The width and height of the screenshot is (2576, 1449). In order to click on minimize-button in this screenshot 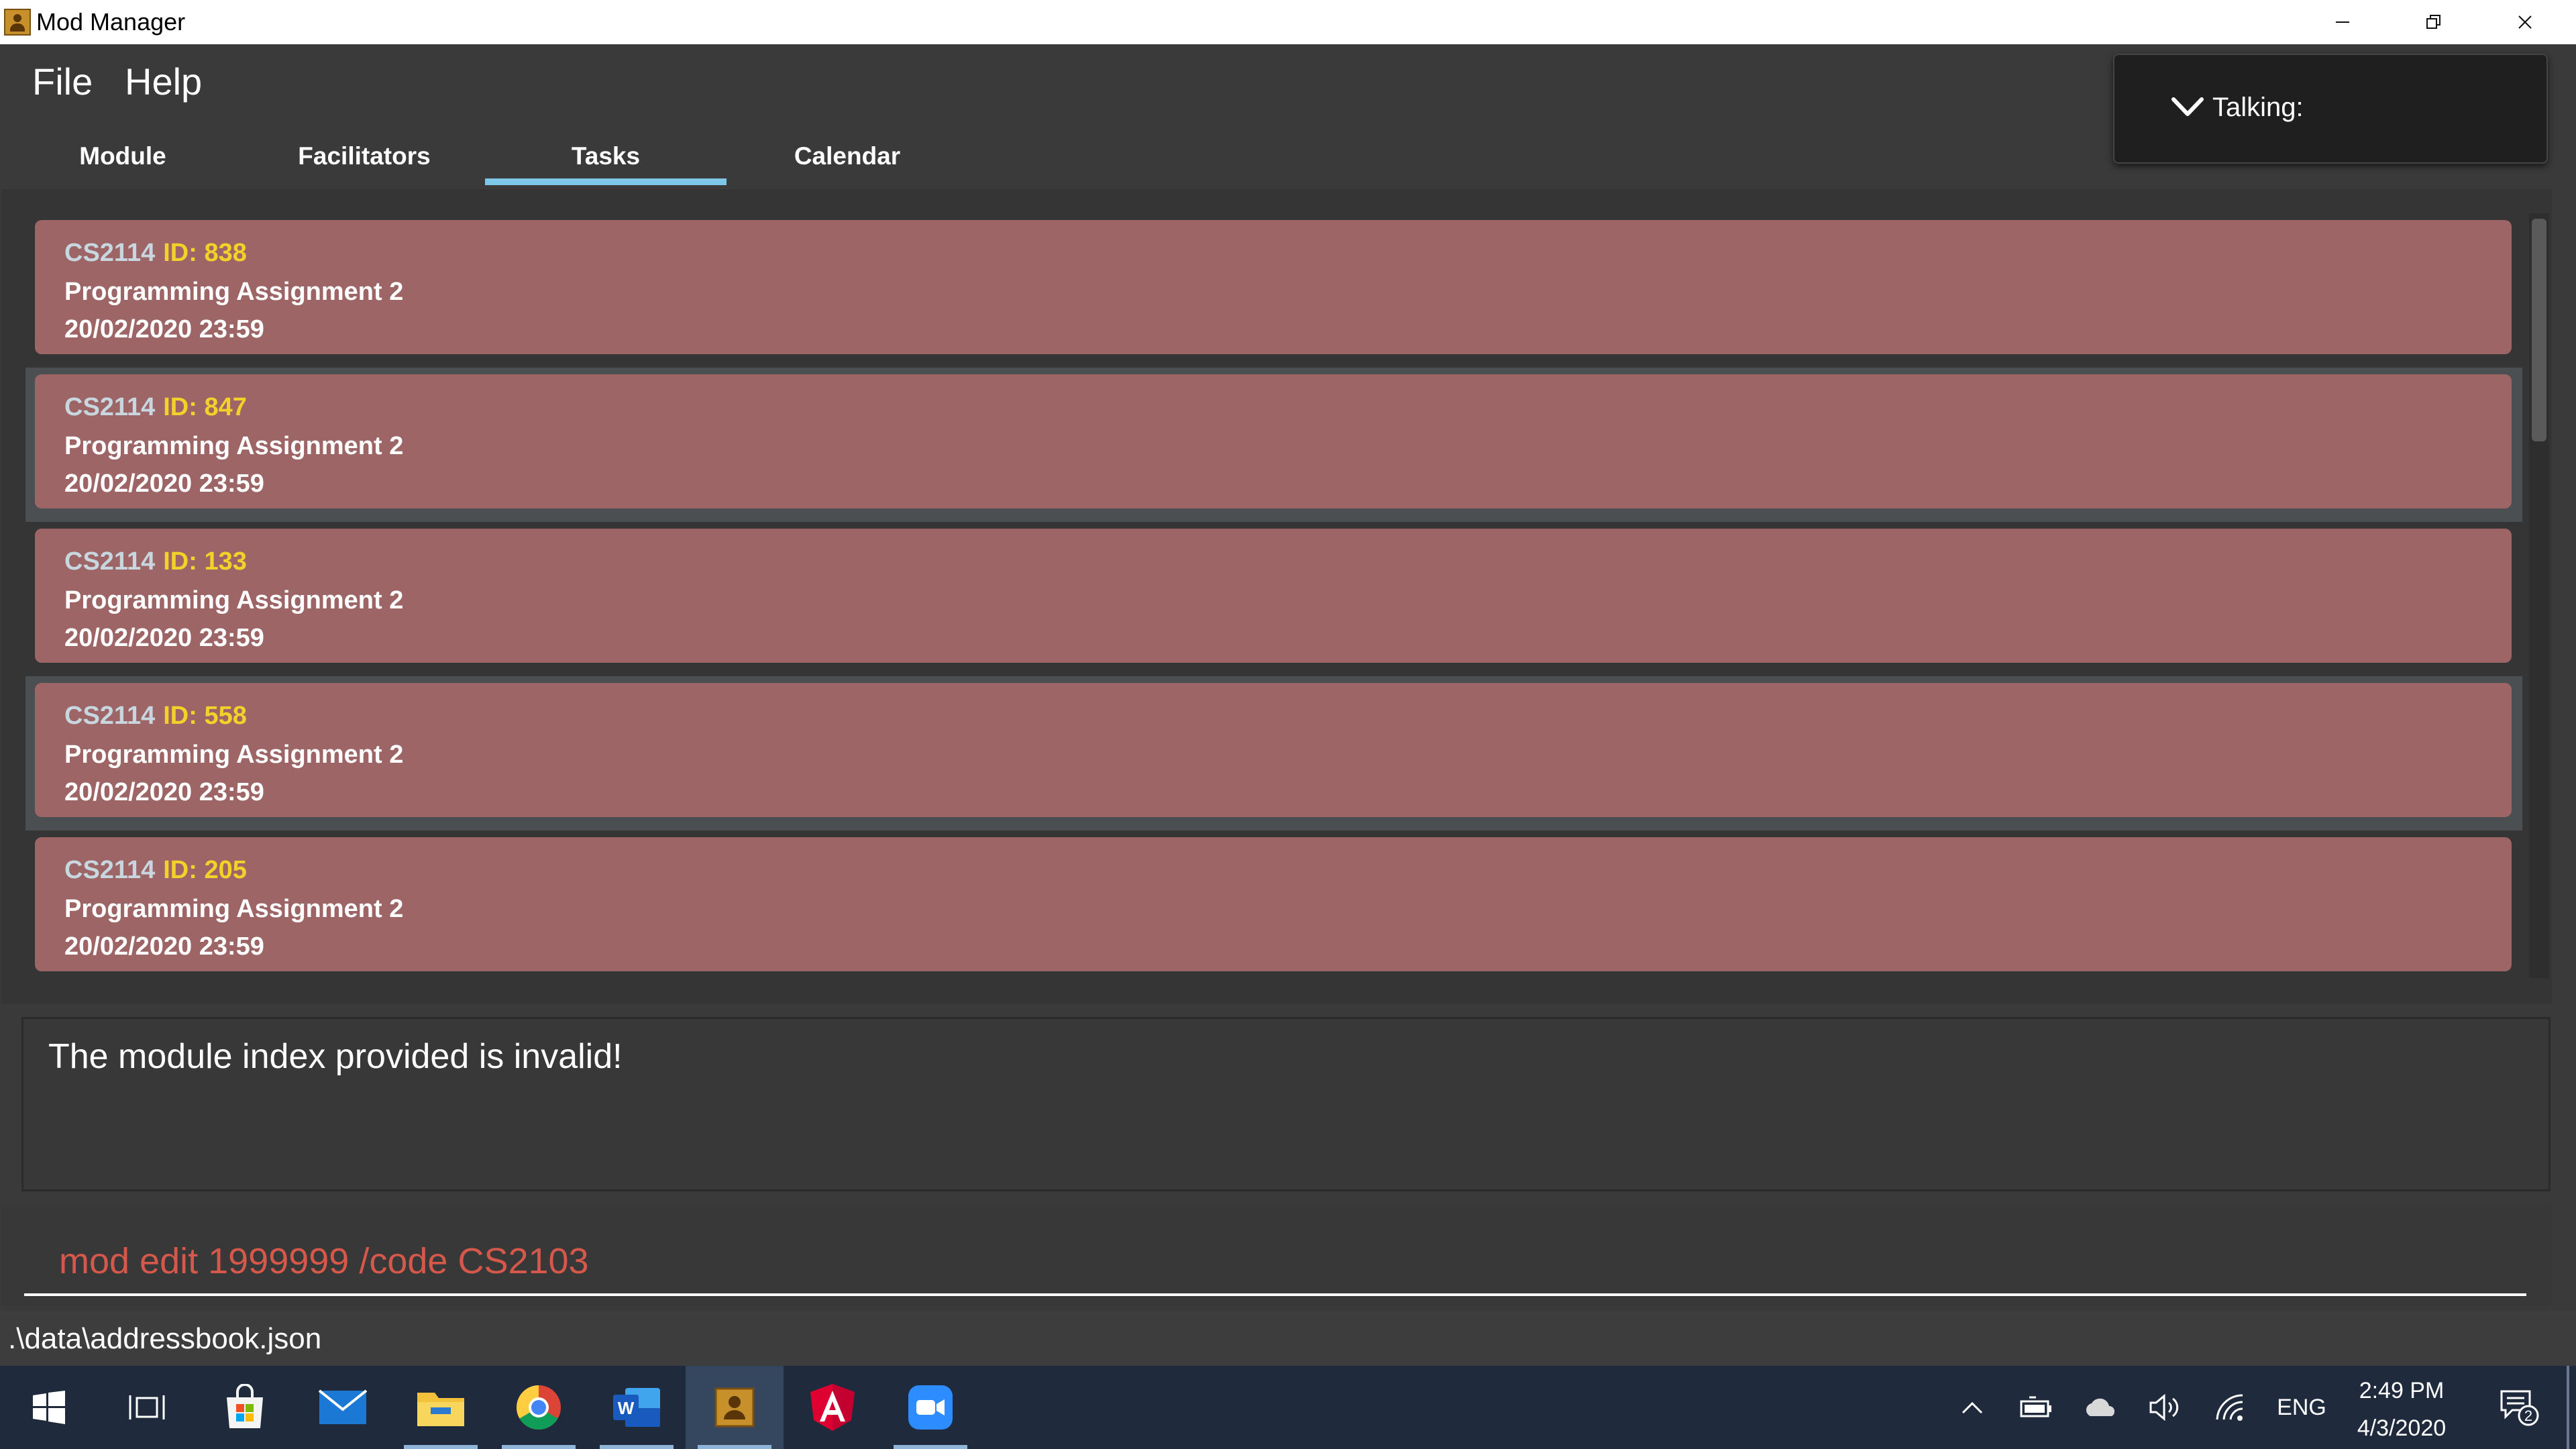, I will do `click(2342, 22)`.